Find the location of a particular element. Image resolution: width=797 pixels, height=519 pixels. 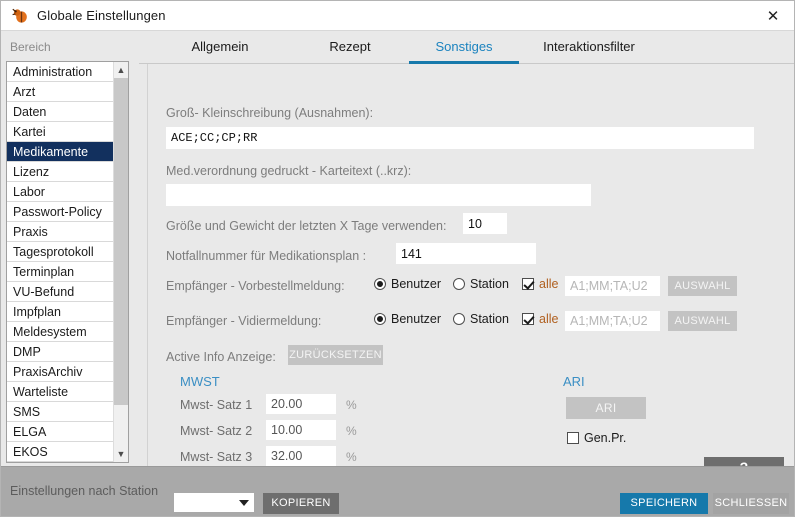

sidebar-item-passwort-policy: Passwort-Policy is located at coordinates (67, 212).